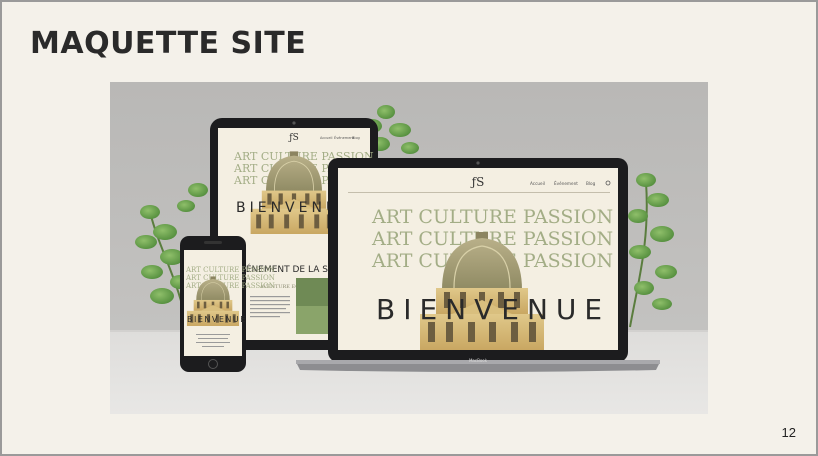 This screenshot has height=456, width=818. I want to click on slide-title: MAQUETTE SITE, so click(168, 43).